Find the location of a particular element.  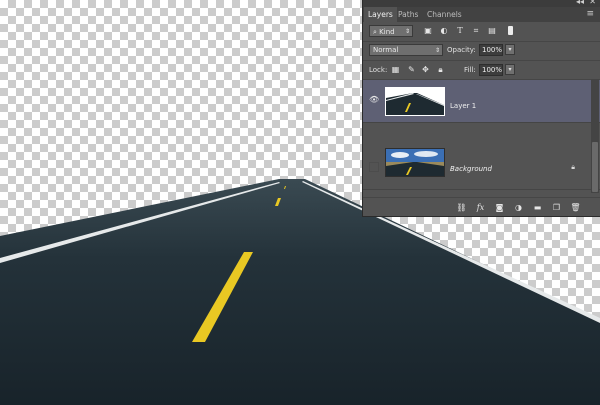

scrollbar-thumb is located at coordinates (595, 167).